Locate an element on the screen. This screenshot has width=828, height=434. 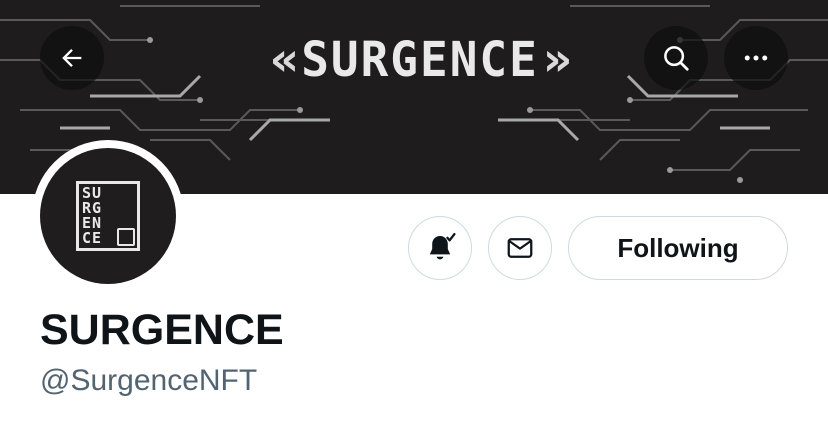
avatar-logo: SU RG EN CE is located at coordinates (108, 216).